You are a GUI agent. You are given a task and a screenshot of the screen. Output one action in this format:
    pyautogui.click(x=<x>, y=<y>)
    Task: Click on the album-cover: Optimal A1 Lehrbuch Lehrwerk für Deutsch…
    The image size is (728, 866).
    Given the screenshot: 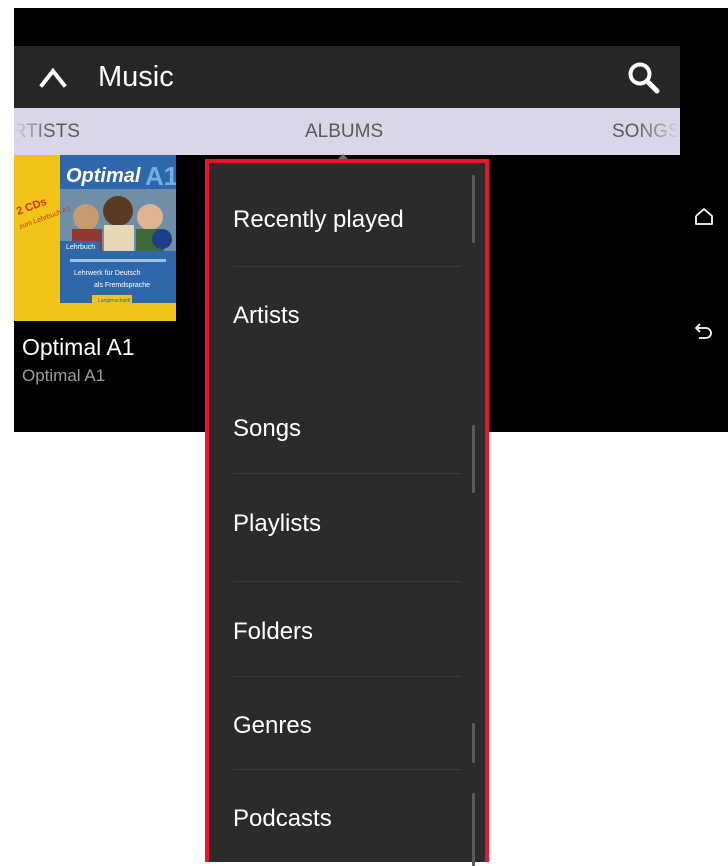 What is the action you would take?
    pyautogui.click(x=95, y=238)
    